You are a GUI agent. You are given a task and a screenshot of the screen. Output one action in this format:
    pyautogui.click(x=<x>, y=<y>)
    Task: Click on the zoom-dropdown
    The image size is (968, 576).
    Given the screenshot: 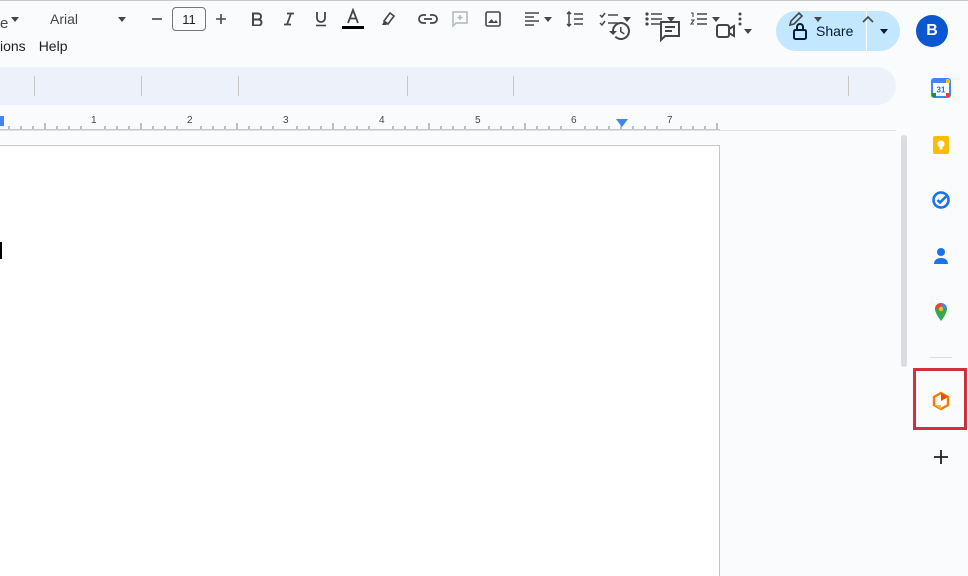 What is the action you would take?
    pyautogui.click(x=15, y=19)
    